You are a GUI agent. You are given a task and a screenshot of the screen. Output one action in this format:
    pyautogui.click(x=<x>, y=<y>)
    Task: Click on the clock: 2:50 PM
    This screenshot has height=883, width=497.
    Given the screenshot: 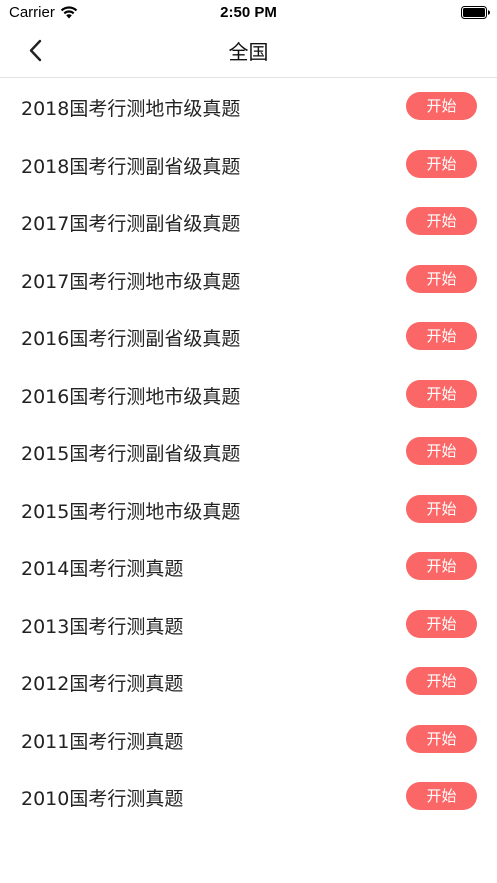 What is the action you would take?
    pyautogui.click(x=248, y=12)
    